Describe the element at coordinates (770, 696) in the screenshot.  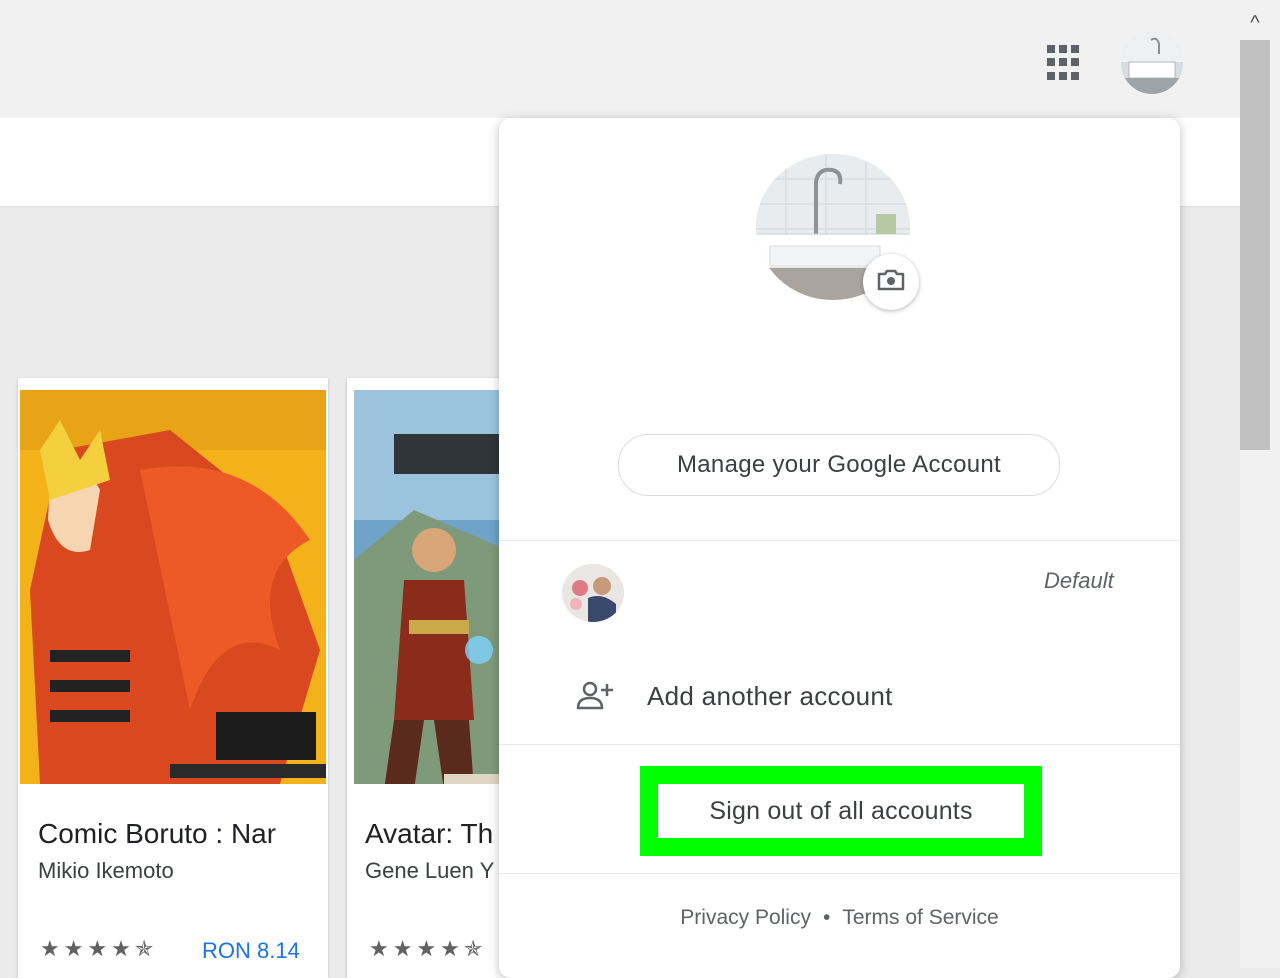
I see `add-account-link: Add another account` at that location.